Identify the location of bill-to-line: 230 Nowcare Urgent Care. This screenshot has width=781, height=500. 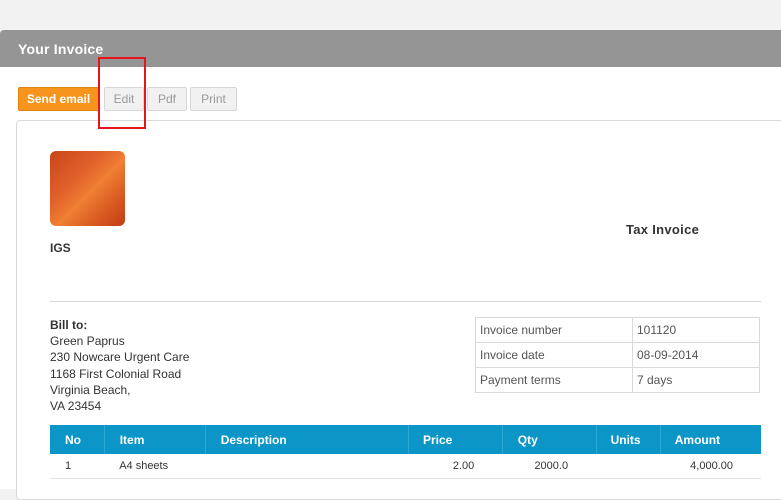
(120, 357).